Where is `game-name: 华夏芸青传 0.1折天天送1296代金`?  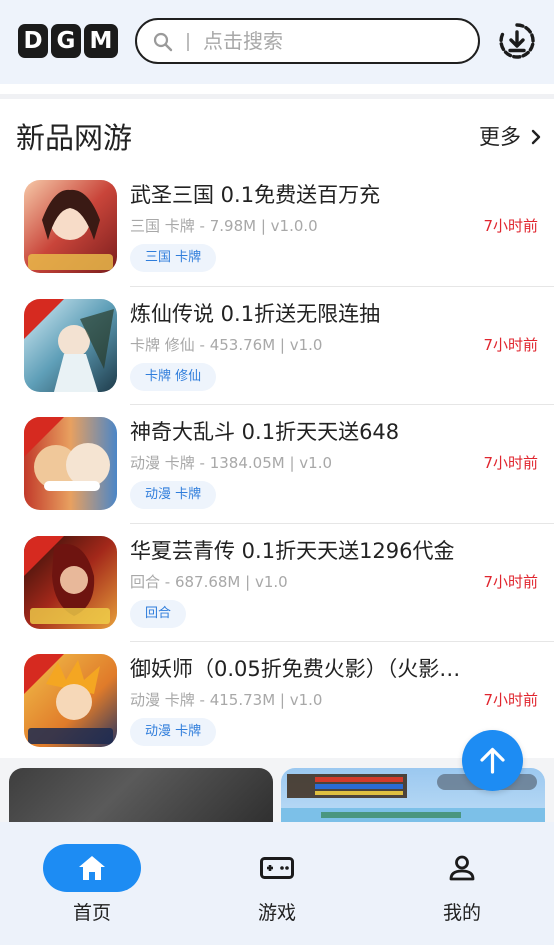 game-name: 华夏芸青传 0.1折天天送1296代金 is located at coordinates (330, 551).